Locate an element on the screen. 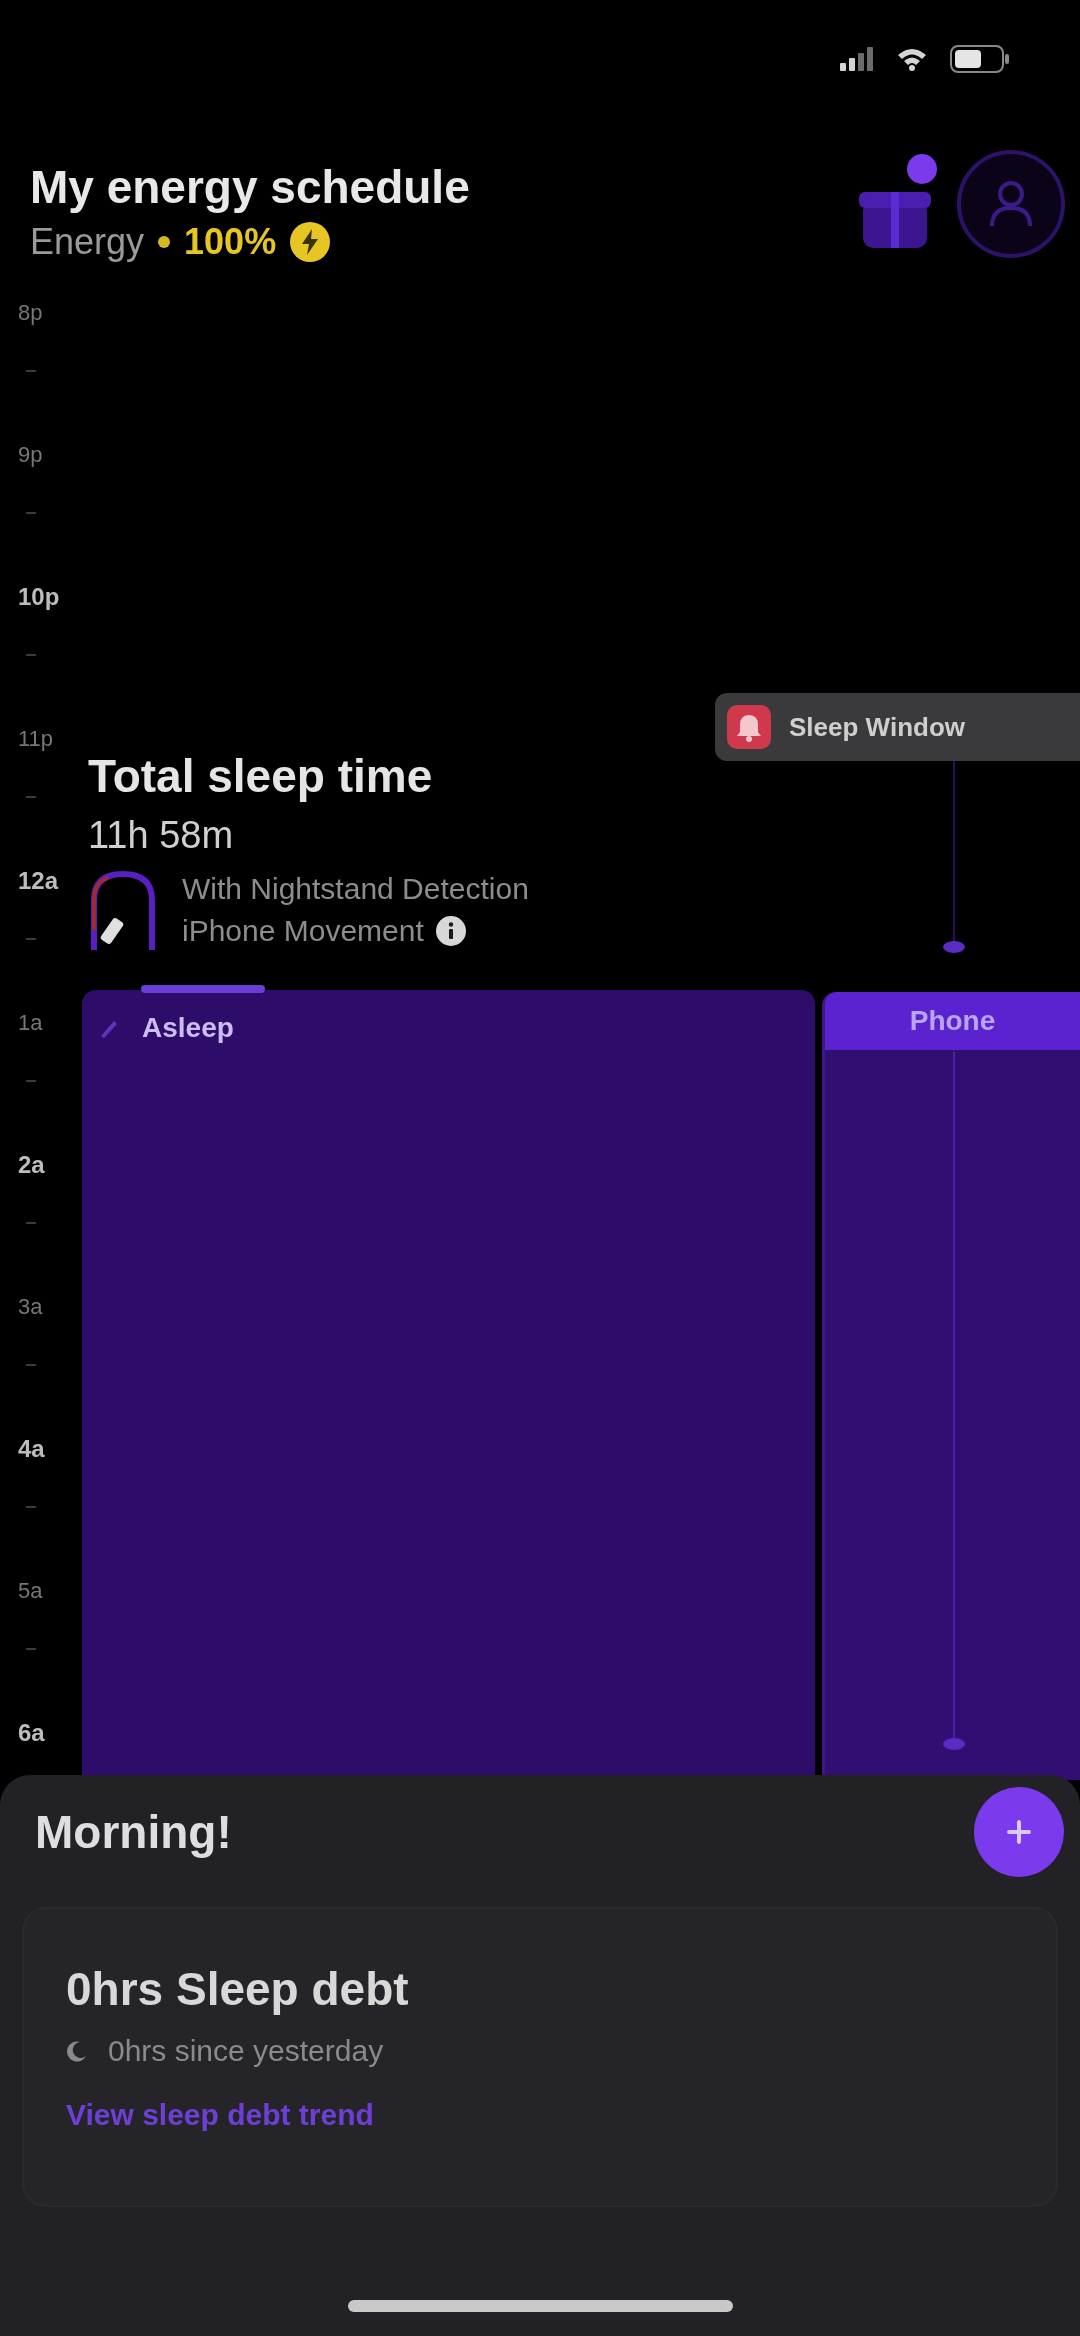  bolt-icon is located at coordinates (310, 242).